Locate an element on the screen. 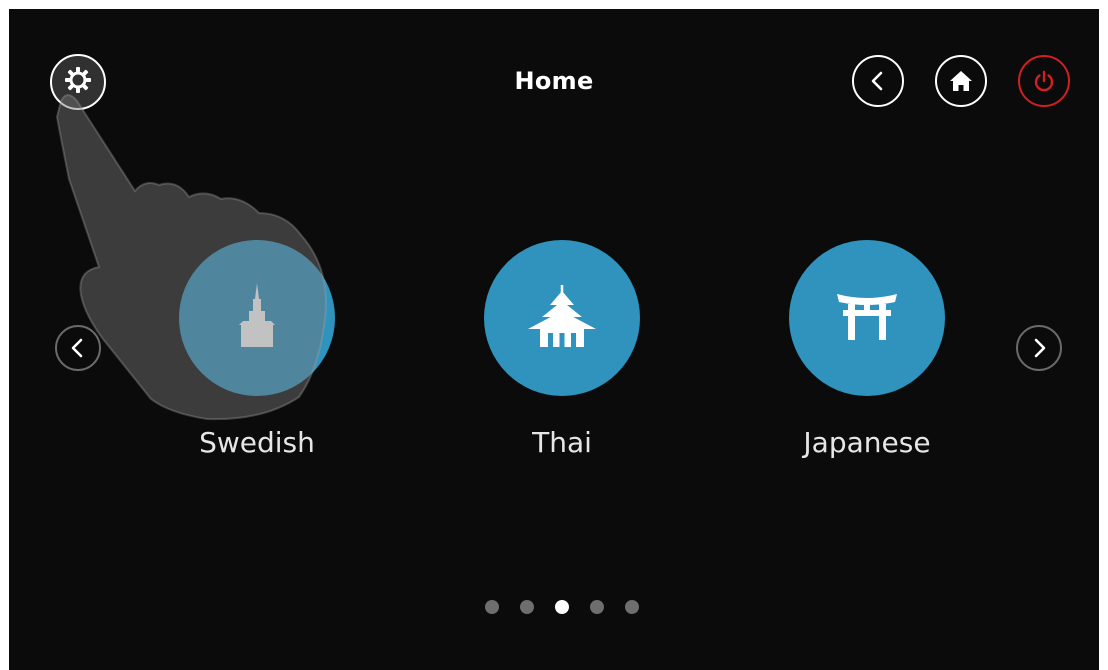 Image resolution: width=1108 pixels, height=670 pixels. carousel-item-label: Thai is located at coordinates (562, 442).